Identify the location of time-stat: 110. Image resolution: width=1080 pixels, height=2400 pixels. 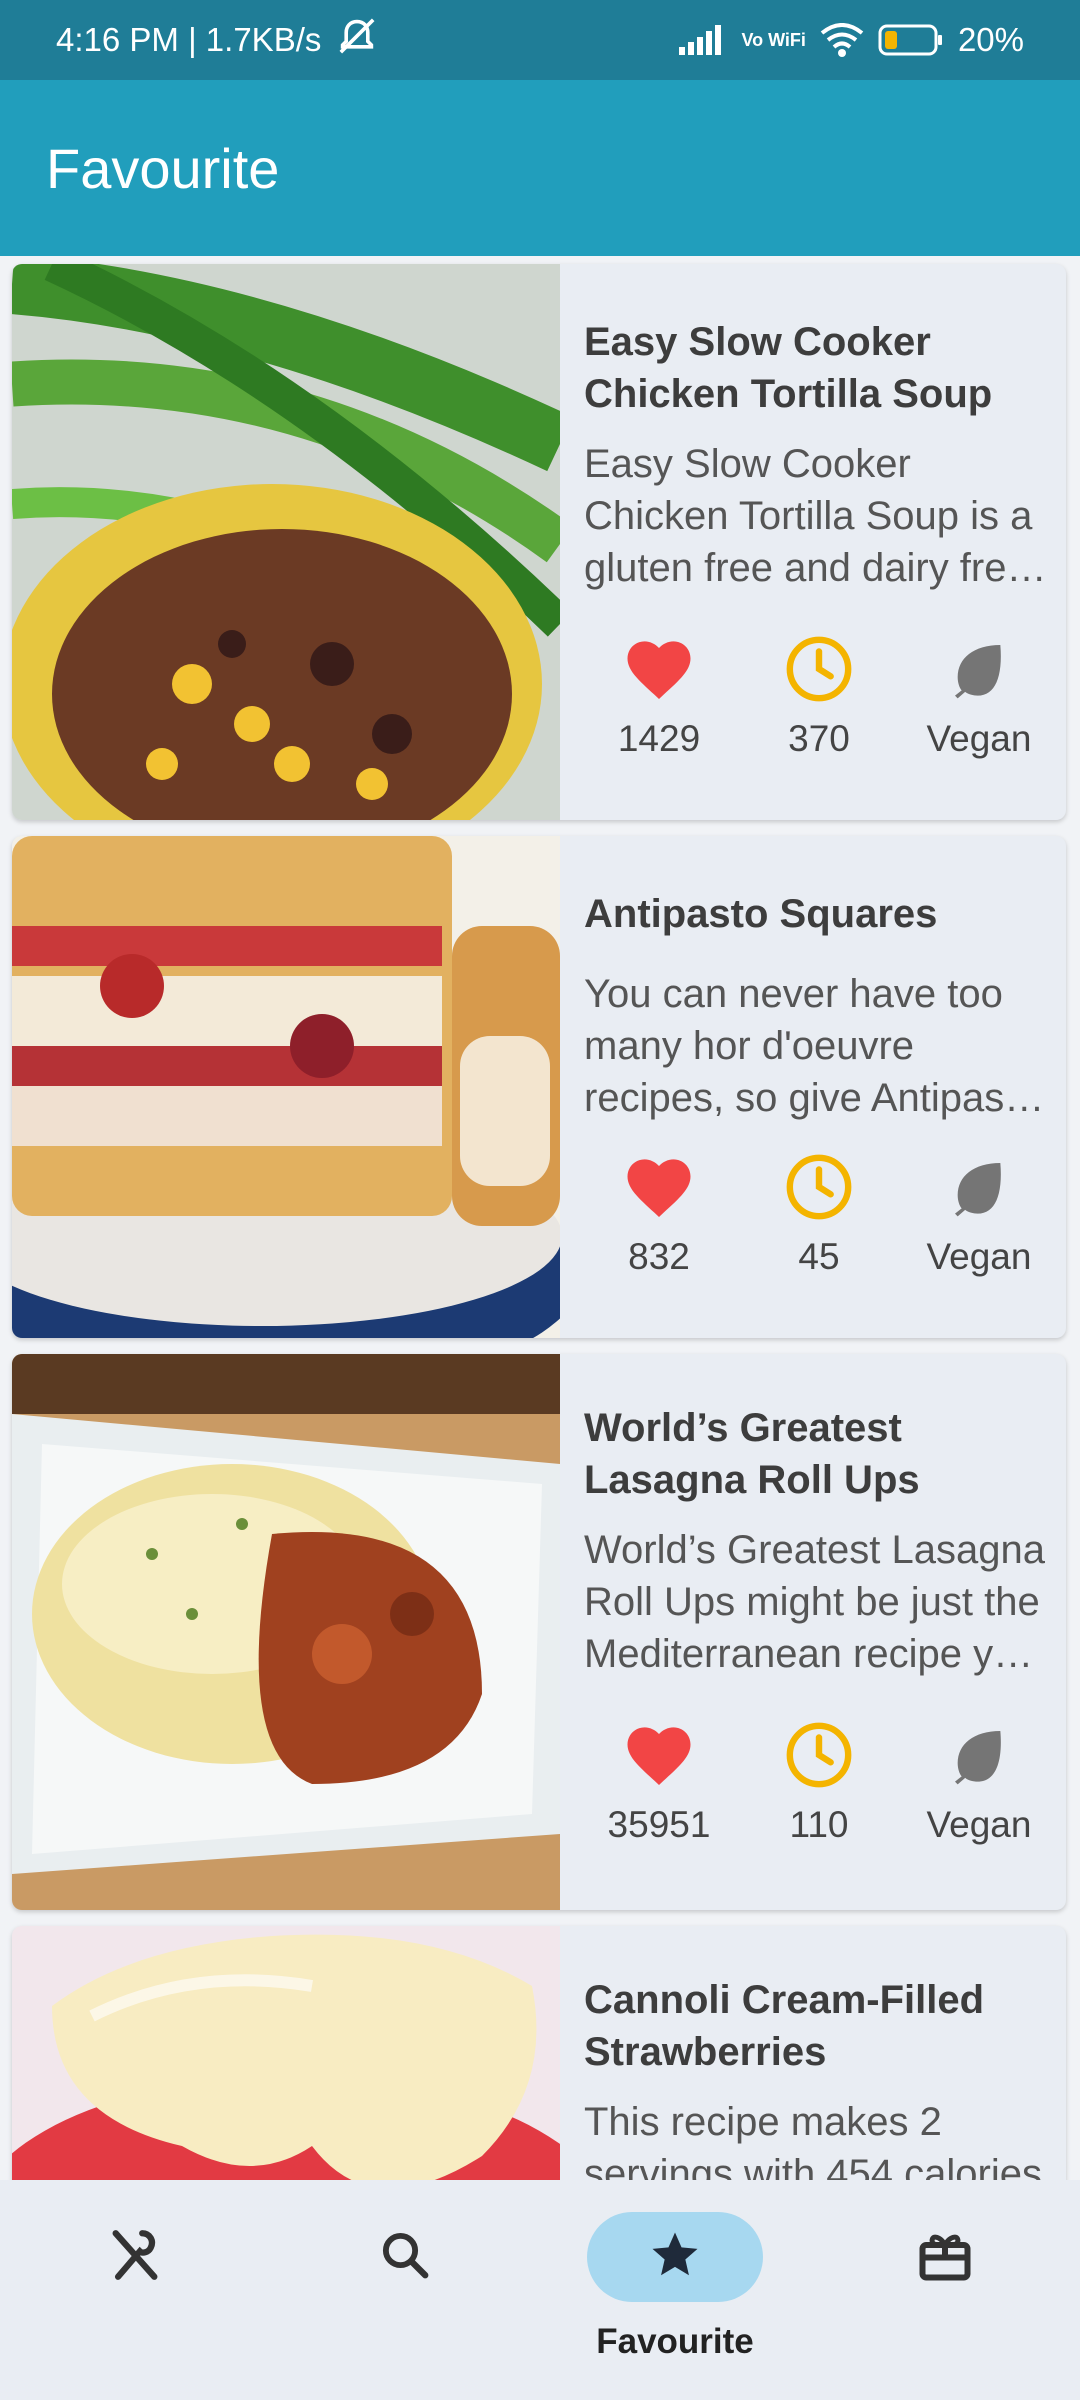
(819, 1783).